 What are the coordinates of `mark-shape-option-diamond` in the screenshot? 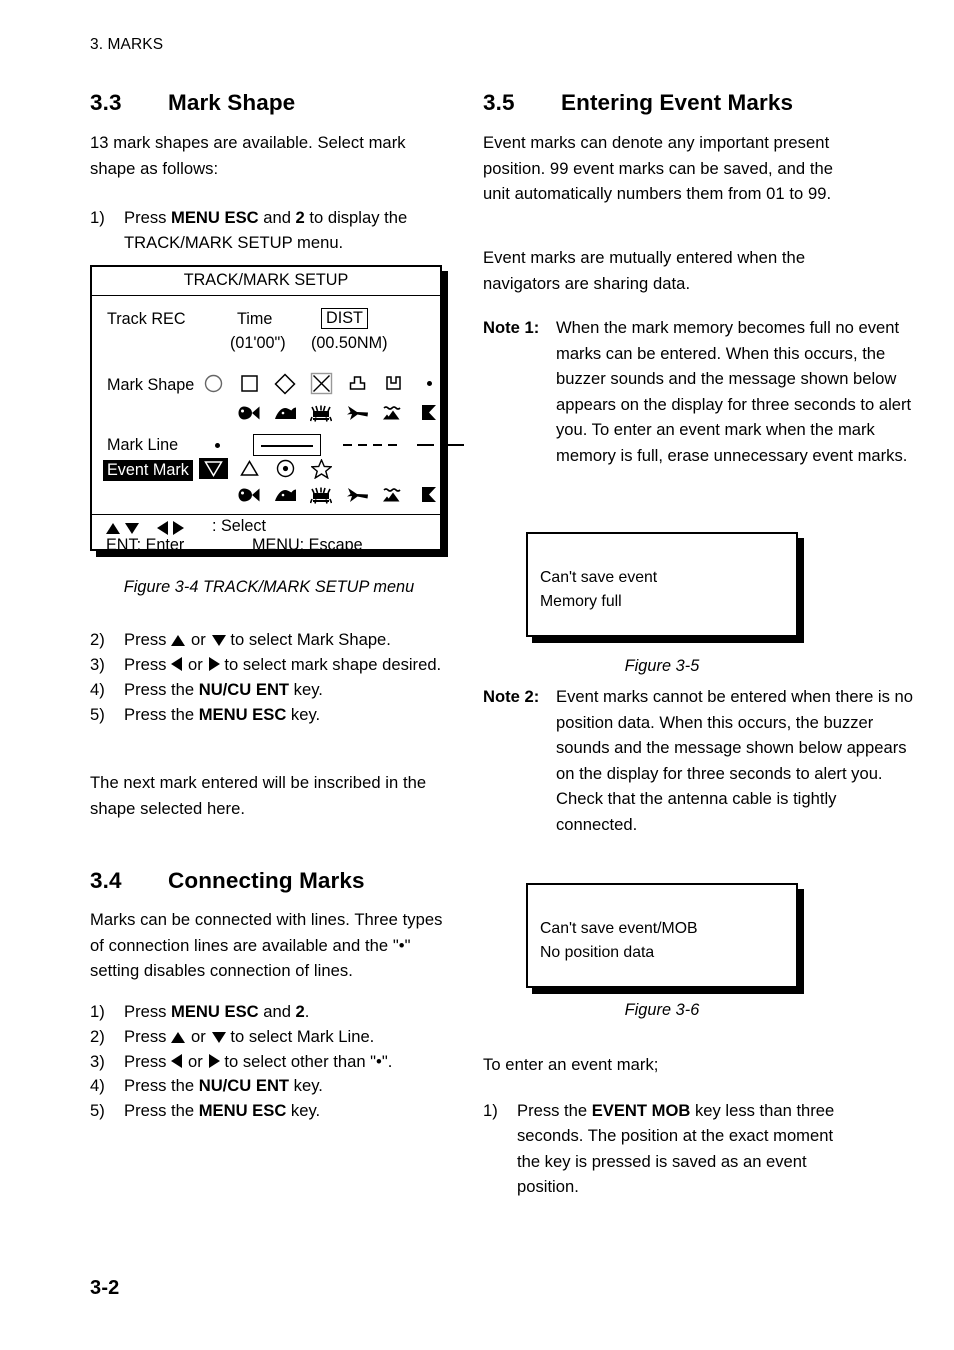 It's located at (285, 383).